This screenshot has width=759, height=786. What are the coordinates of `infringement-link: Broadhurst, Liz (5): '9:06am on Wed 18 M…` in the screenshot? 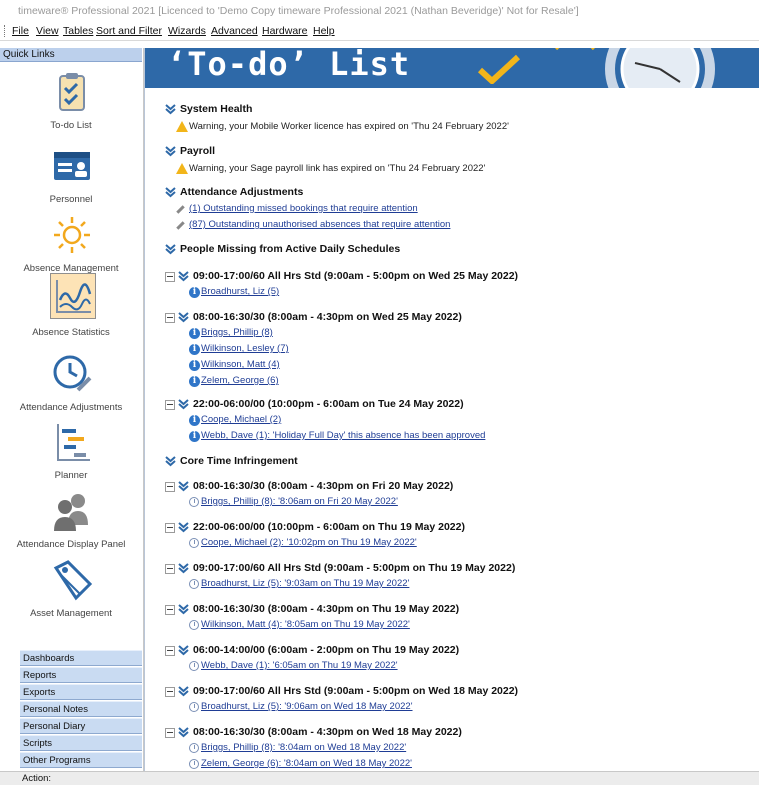 It's located at (307, 706).